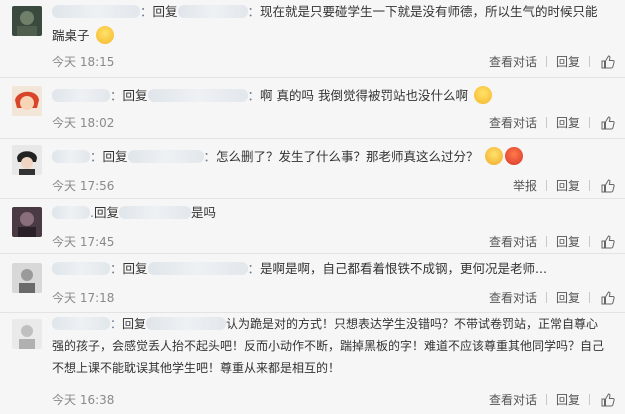  Describe the element at coordinates (333, 185) in the screenshot. I see `comment-meta: 今天 17:56 举报 回复` at that location.